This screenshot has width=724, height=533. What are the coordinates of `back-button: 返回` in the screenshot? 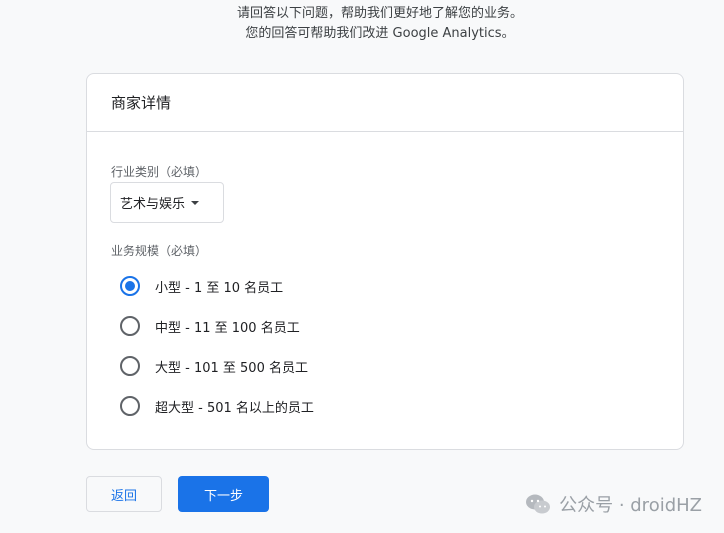 It's located at (124, 494).